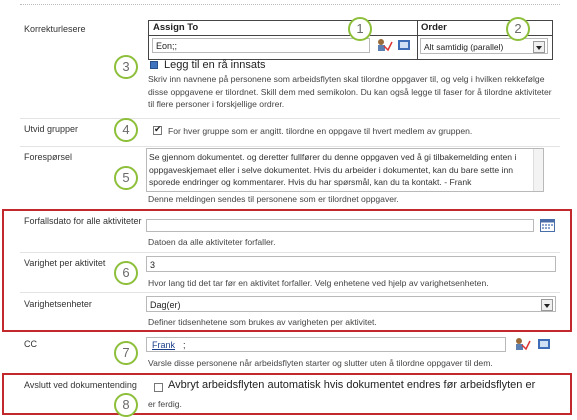  Describe the element at coordinates (326, 344) in the screenshot. I see `cc-input: Frank ;` at that location.